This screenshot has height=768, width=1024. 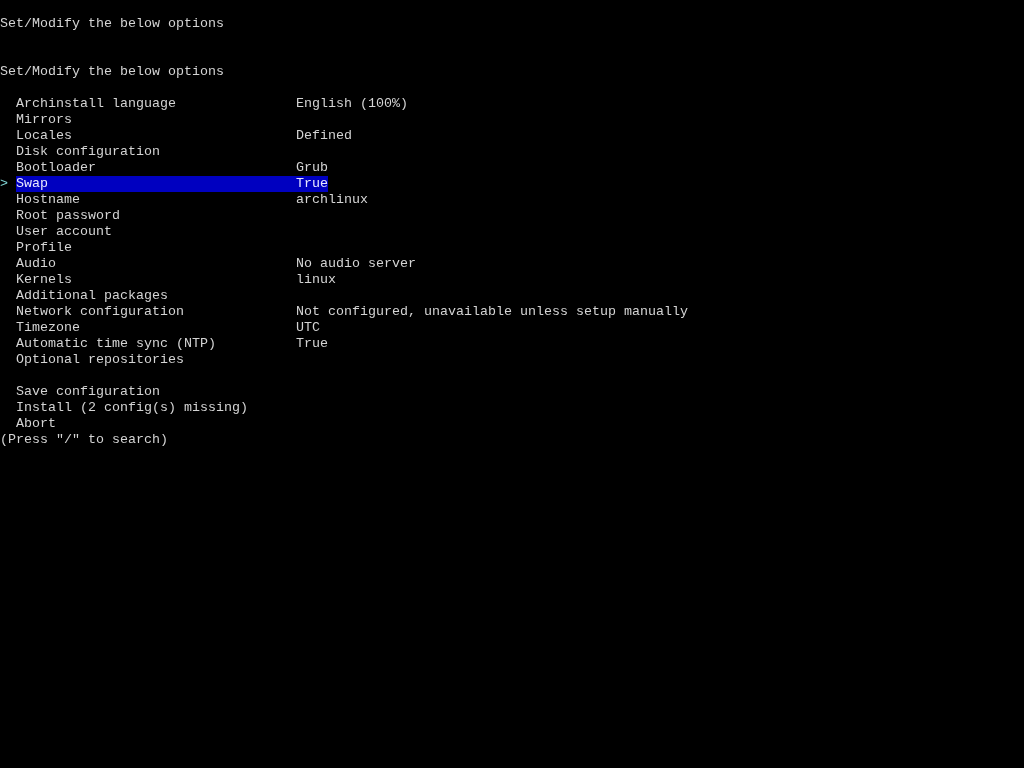 I want to click on option-value: linux, so click(x=316, y=280).